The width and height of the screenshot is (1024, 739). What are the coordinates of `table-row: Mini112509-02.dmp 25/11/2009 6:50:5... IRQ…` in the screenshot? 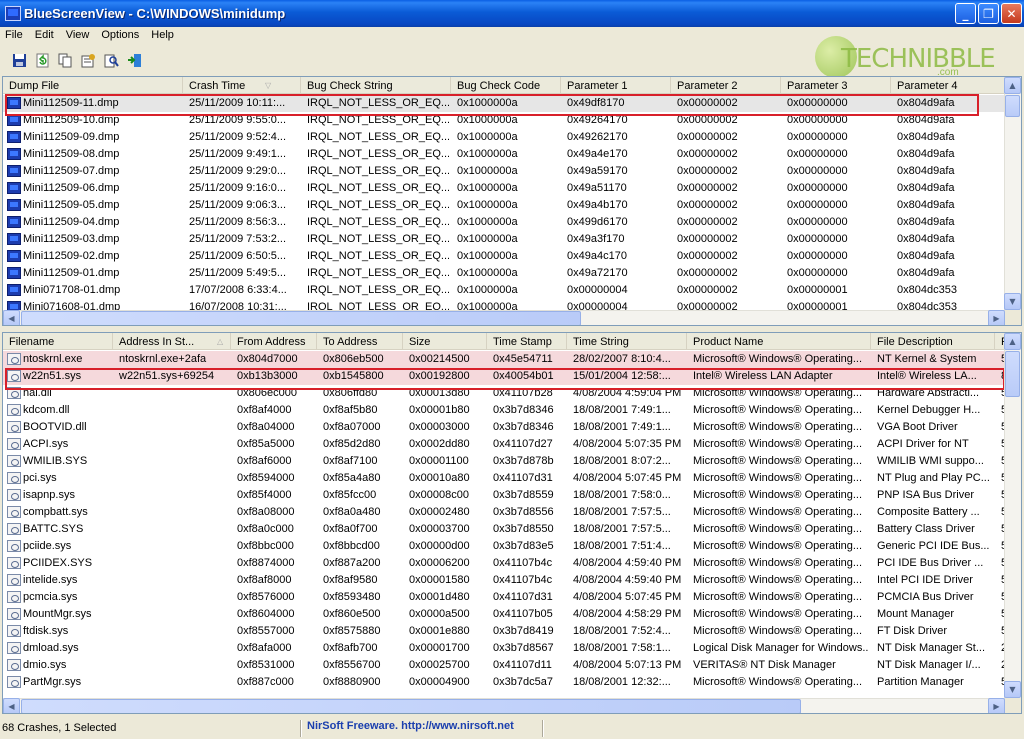 It's located at (504, 256).